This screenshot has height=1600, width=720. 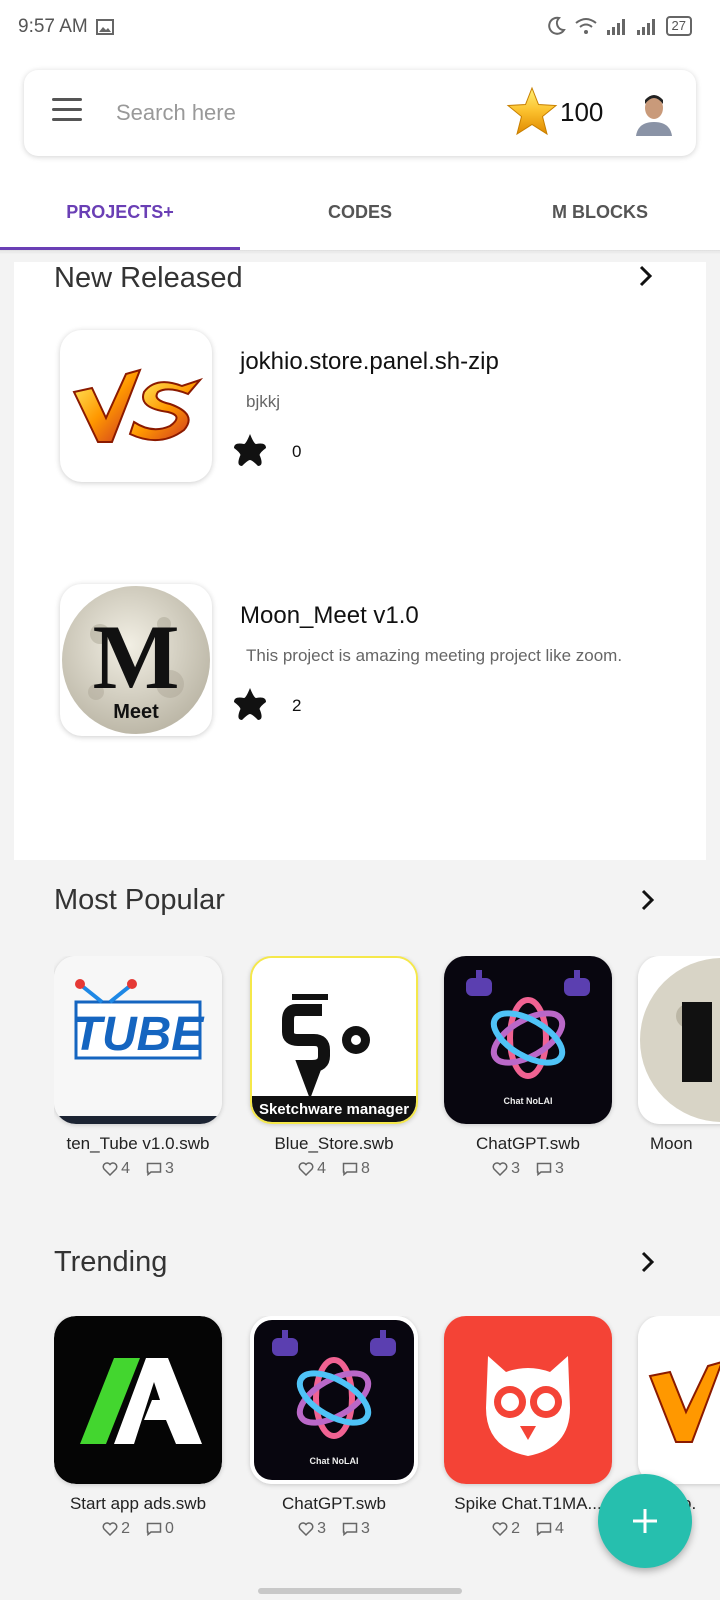 What do you see at coordinates (654, 114) in the screenshot?
I see `avatar` at bounding box center [654, 114].